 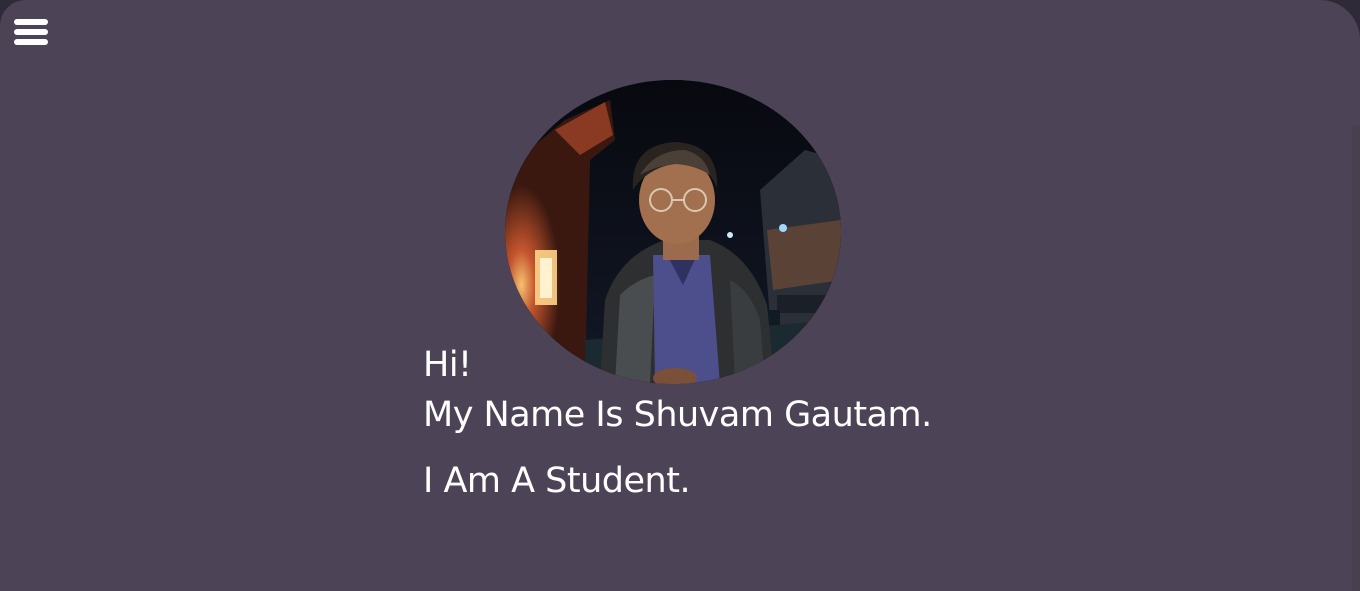 What do you see at coordinates (447, 365) in the screenshot?
I see `greeting: Hi!` at bounding box center [447, 365].